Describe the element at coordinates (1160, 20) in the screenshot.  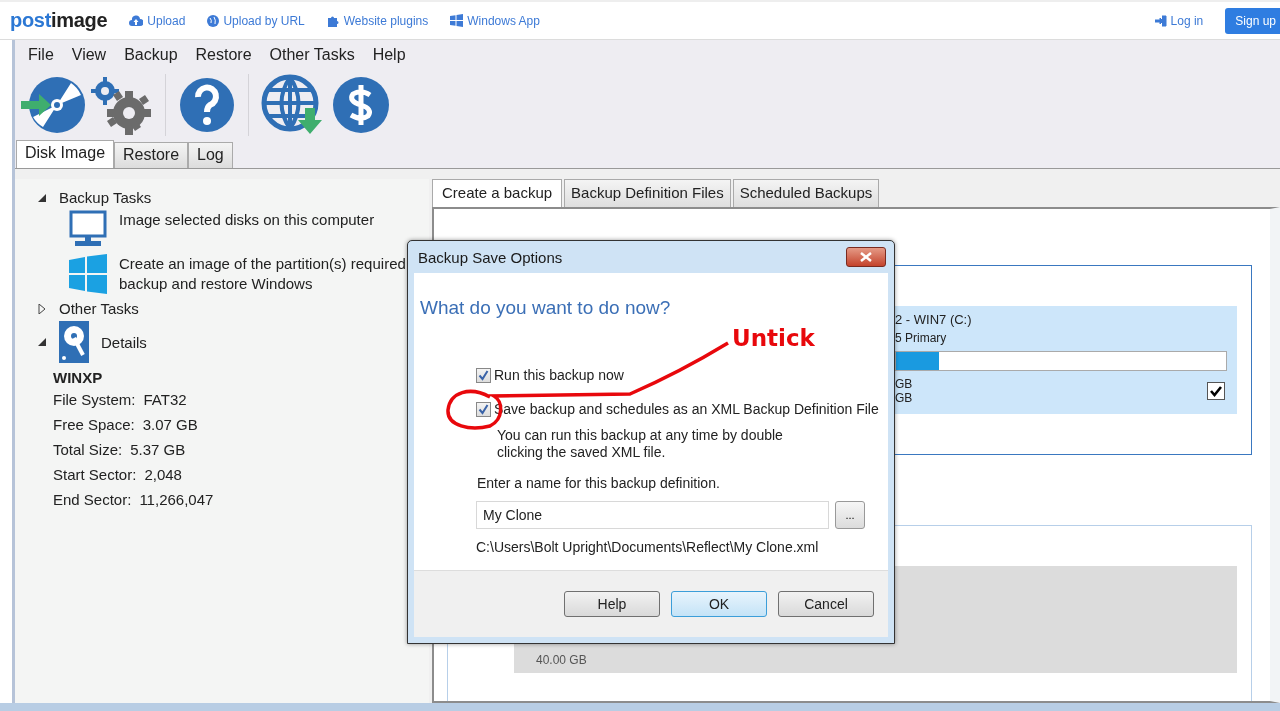
I see `login-icon` at that location.